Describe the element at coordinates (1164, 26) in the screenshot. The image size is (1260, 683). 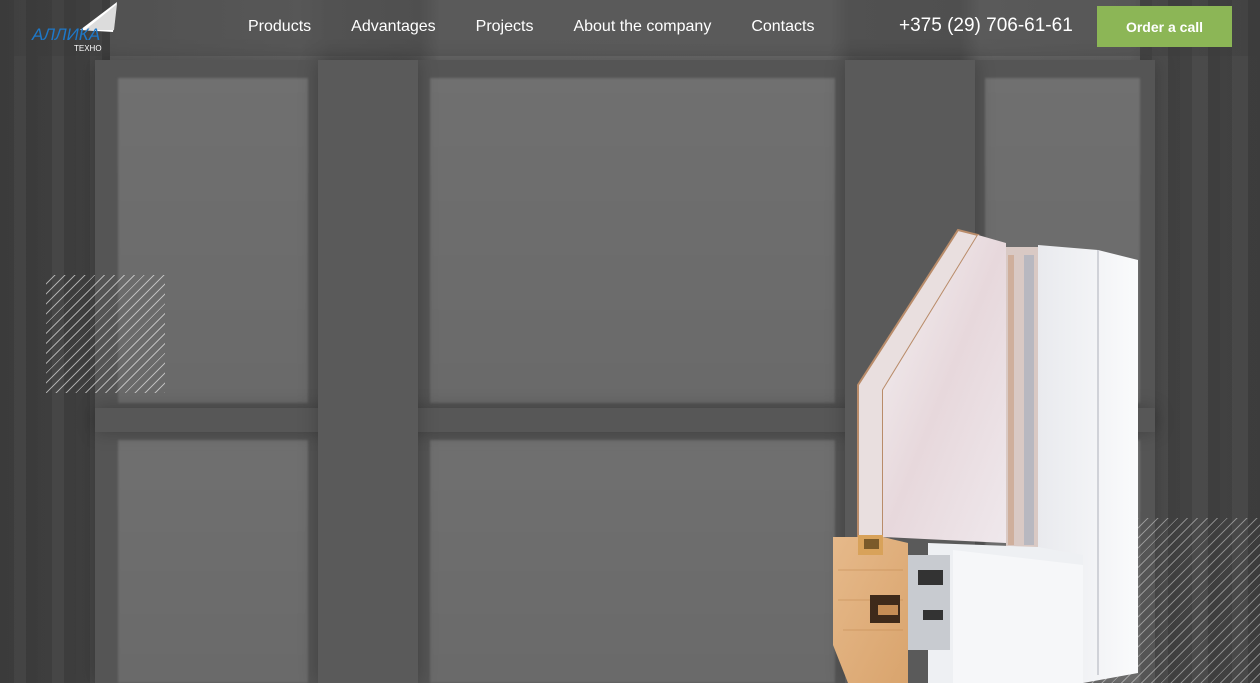
I see `order-call-button: Order a call` at that location.